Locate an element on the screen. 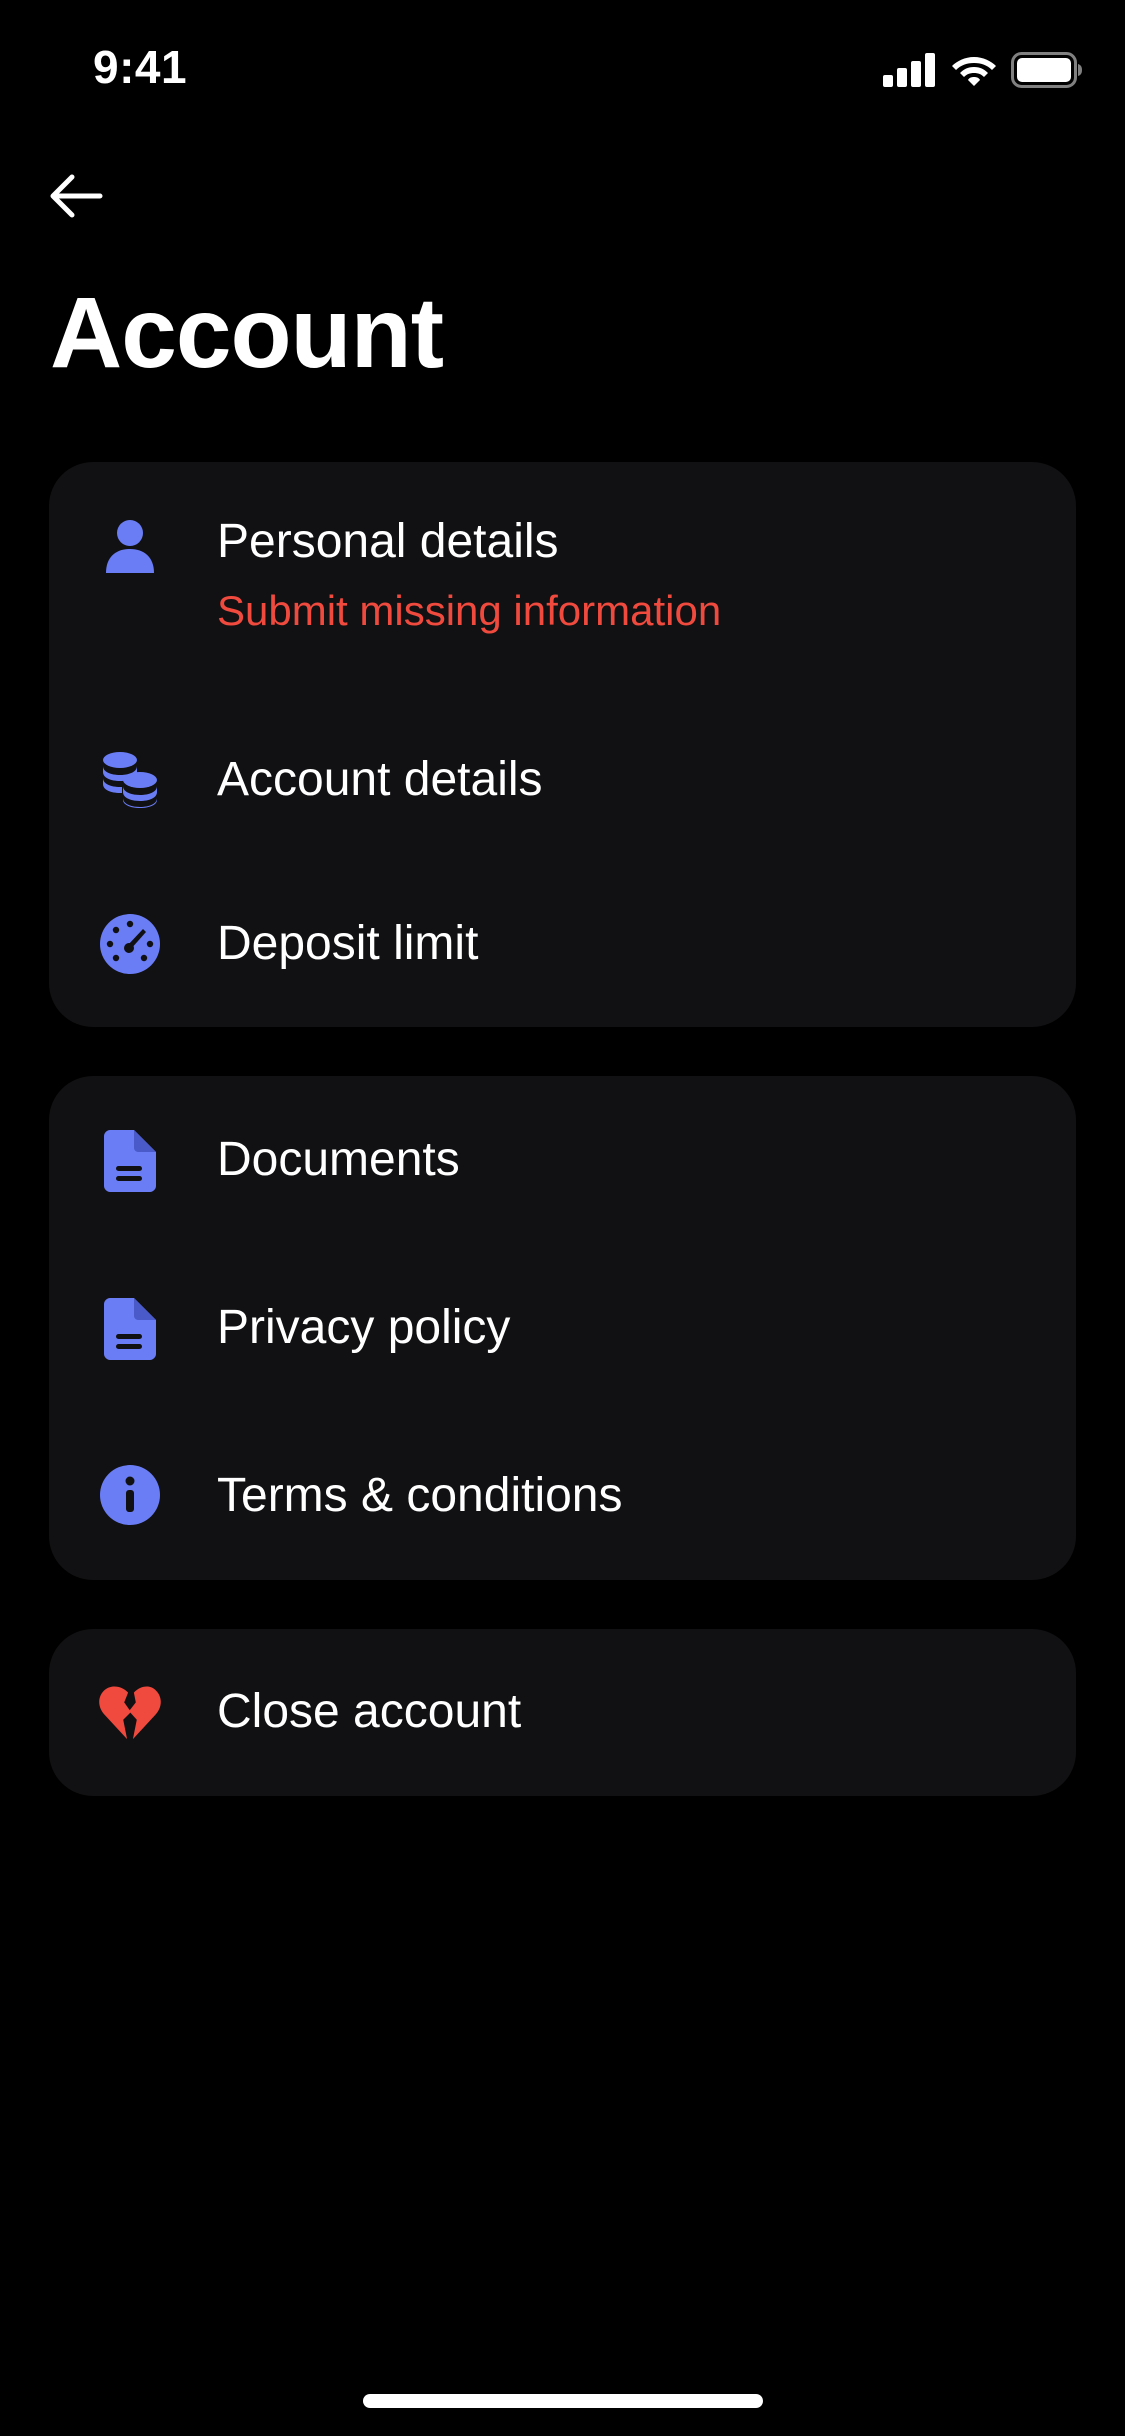  close-account-card: Close account is located at coordinates (562, 1712).